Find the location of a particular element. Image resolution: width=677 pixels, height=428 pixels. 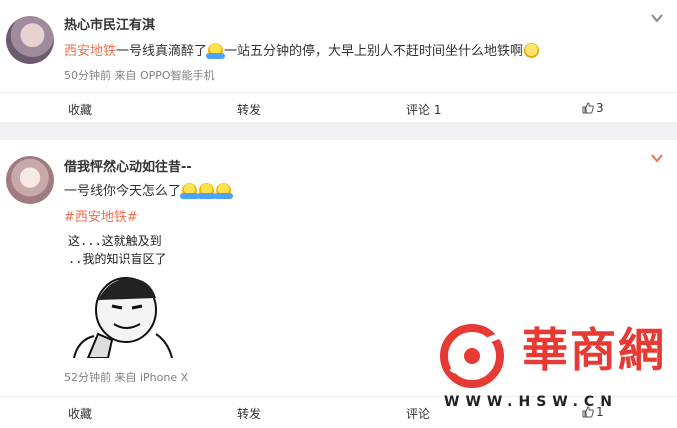

topic-link: #西安地铁# is located at coordinates (101, 215).